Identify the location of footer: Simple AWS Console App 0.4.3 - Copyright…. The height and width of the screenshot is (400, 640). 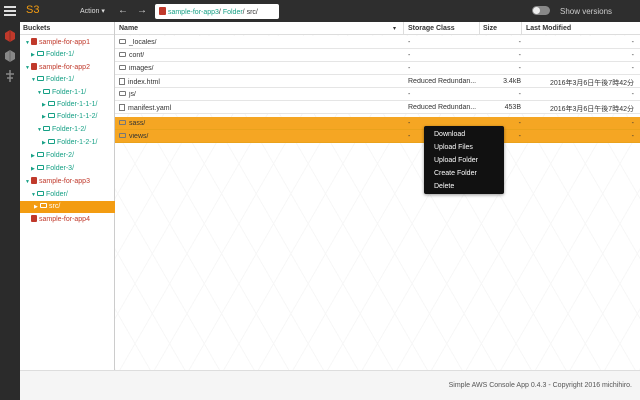
(330, 385).